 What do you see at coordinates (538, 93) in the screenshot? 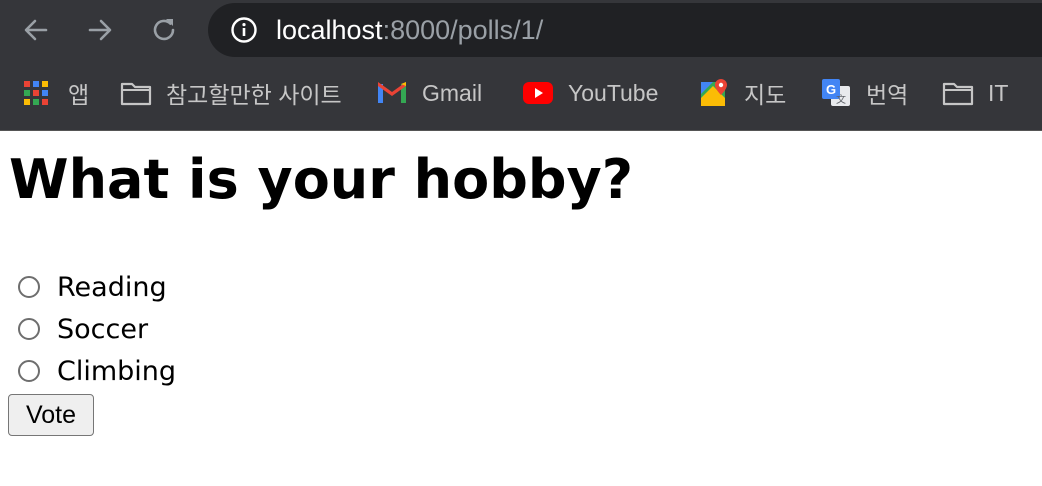
I see `youtube-icon` at bounding box center [538, 93].